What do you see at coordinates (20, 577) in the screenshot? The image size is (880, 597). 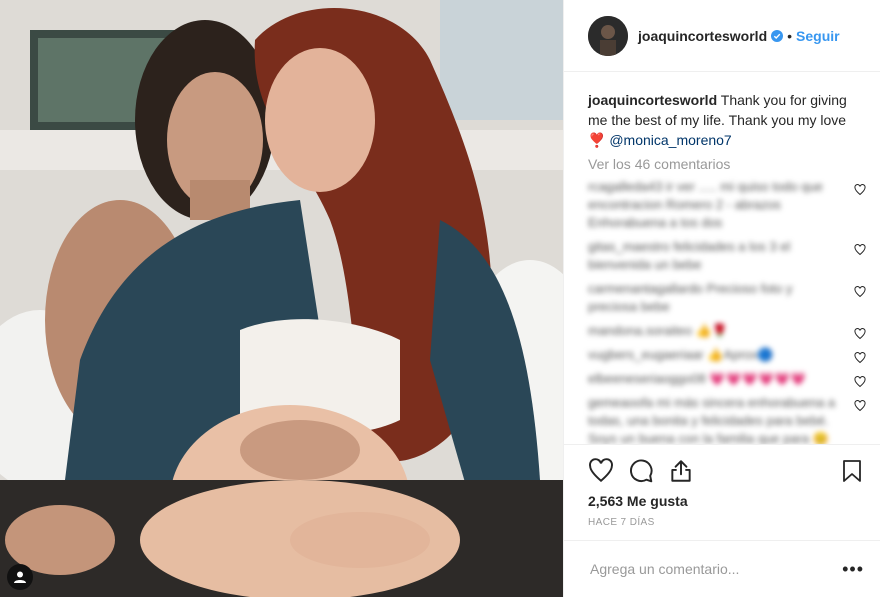 I see `user-tag-icon` at bounding box center [20, 577].